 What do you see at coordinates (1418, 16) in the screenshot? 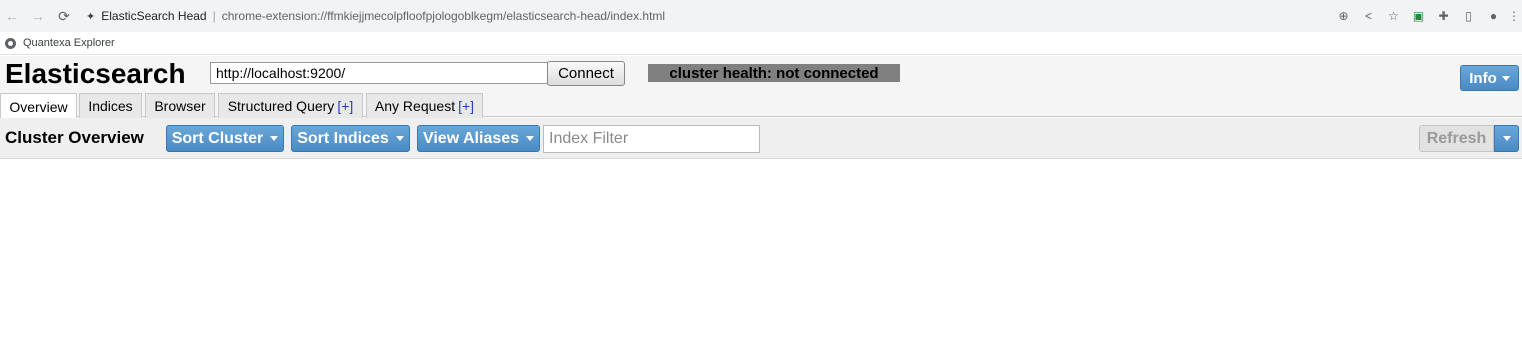
I see `extension-icon: ▣` at bounding box center [1418, 16].